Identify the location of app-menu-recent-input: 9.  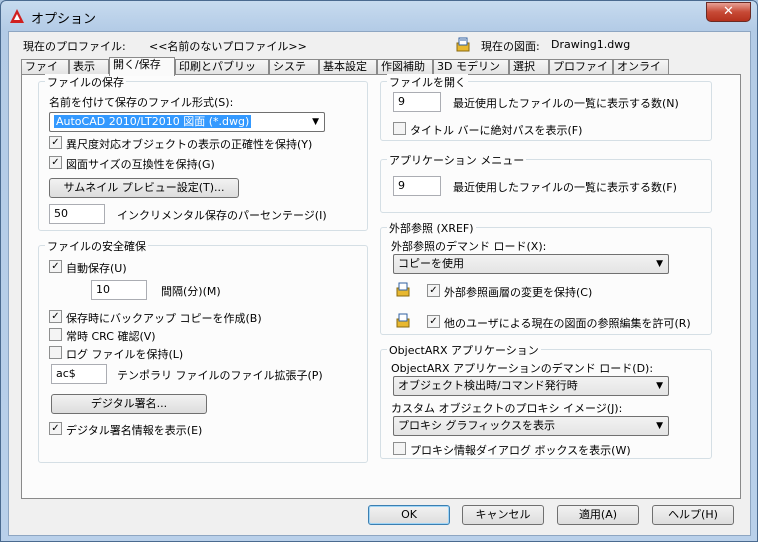
(417, 186).